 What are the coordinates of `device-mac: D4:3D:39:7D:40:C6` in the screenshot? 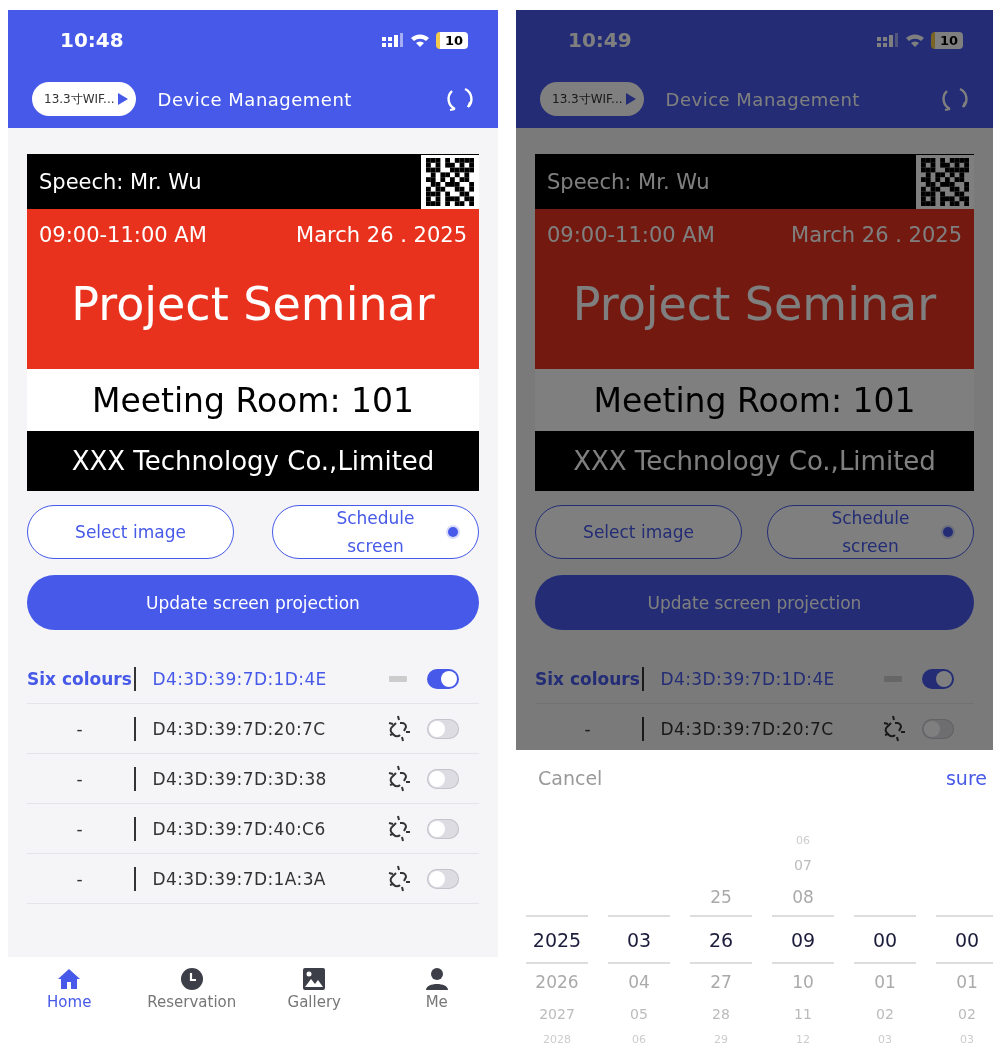 It's located at (266, 828).